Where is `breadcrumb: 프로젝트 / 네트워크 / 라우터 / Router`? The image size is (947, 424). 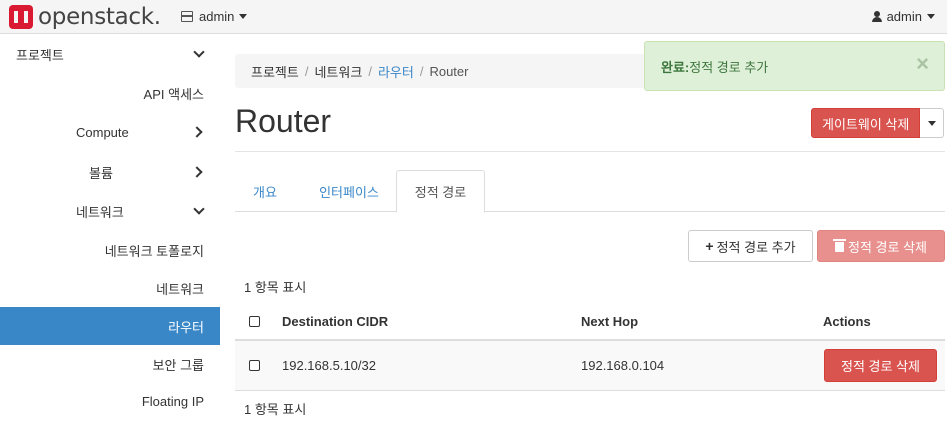 breadcrumb: 프로젝트 / 네트워크 / 라우터 / Router is located at coordinates (470, 71).